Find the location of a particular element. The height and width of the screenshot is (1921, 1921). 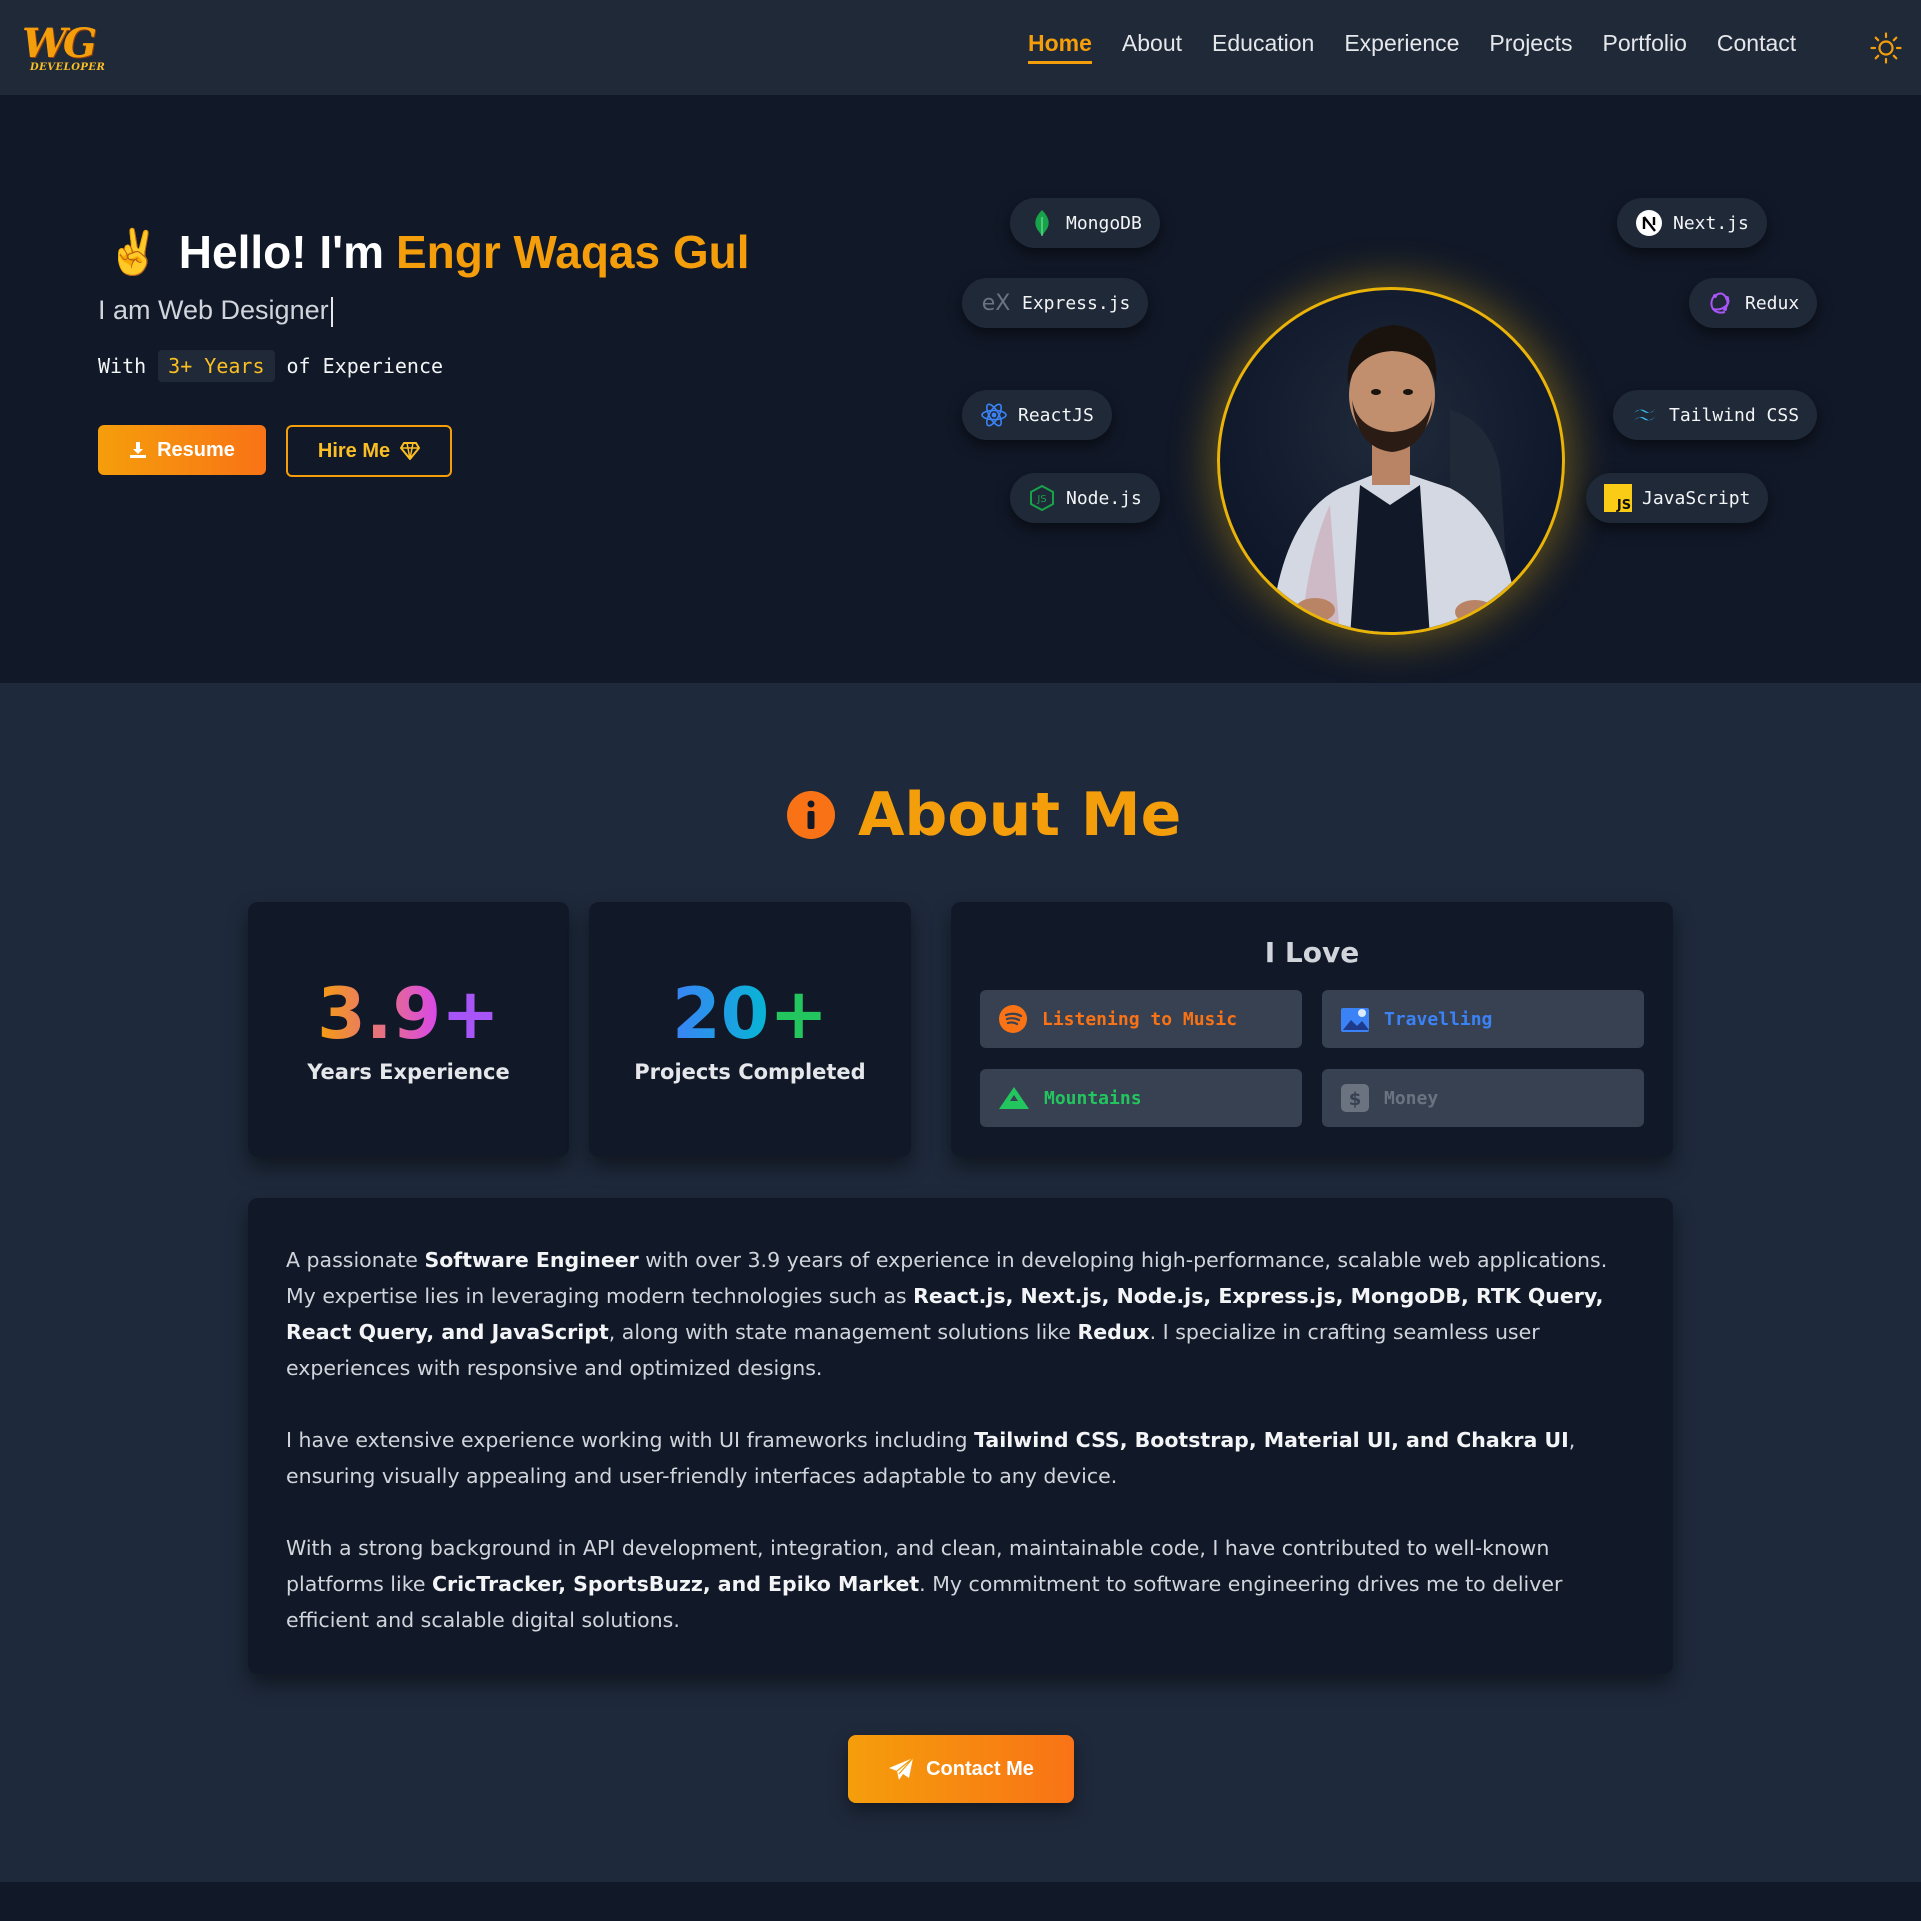

tech-label: Node.js is located at coordinates (1104, 498).